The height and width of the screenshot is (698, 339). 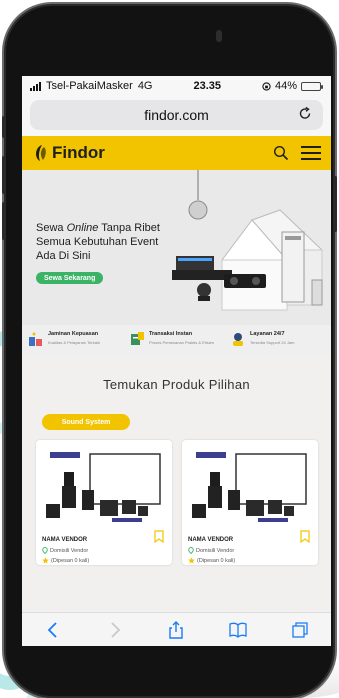 What do you see at coordinates (311, 153) in the screenshot?
I see `menu-icon` at bounding box center [311, 153].